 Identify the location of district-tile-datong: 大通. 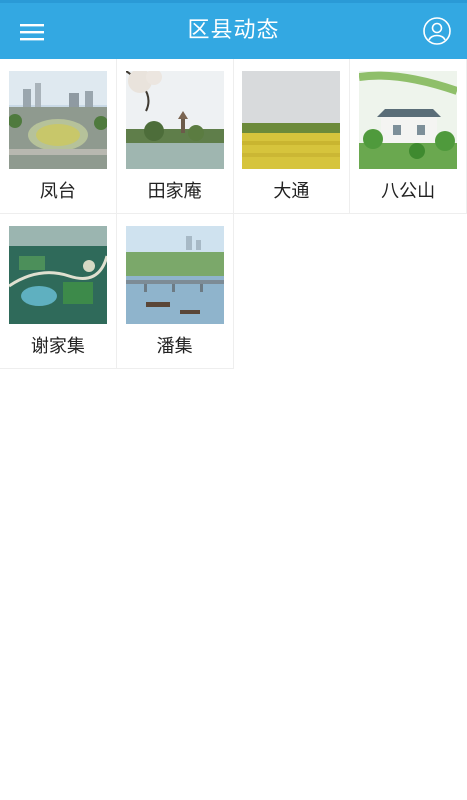
(292, 136).